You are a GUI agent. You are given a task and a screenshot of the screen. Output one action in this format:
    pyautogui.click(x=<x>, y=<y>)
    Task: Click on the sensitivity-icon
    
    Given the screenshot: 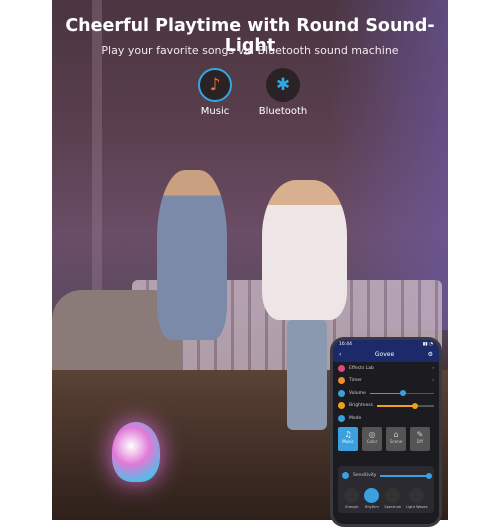 What is the action you would take?
    pyautogui.click(x=345, y=476)
    